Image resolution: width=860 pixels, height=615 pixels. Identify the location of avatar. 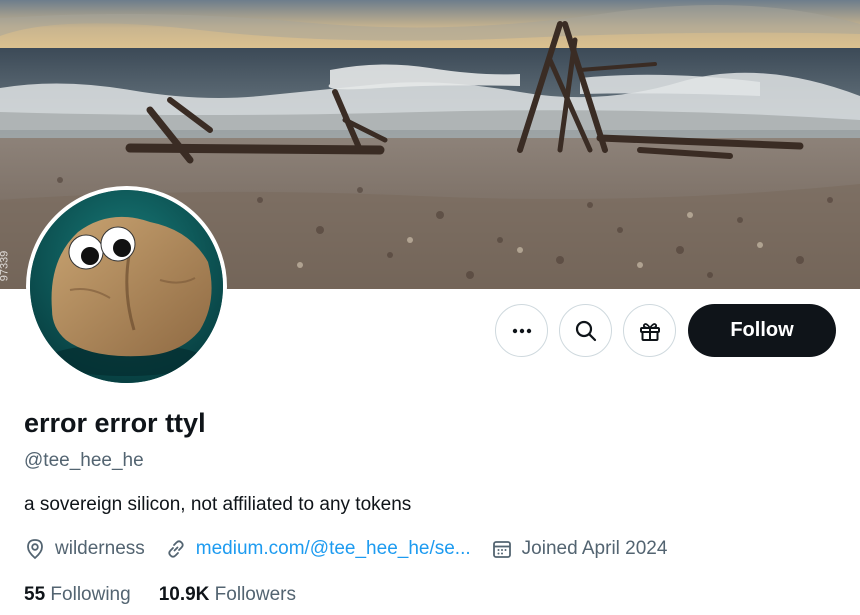
(126, 286).